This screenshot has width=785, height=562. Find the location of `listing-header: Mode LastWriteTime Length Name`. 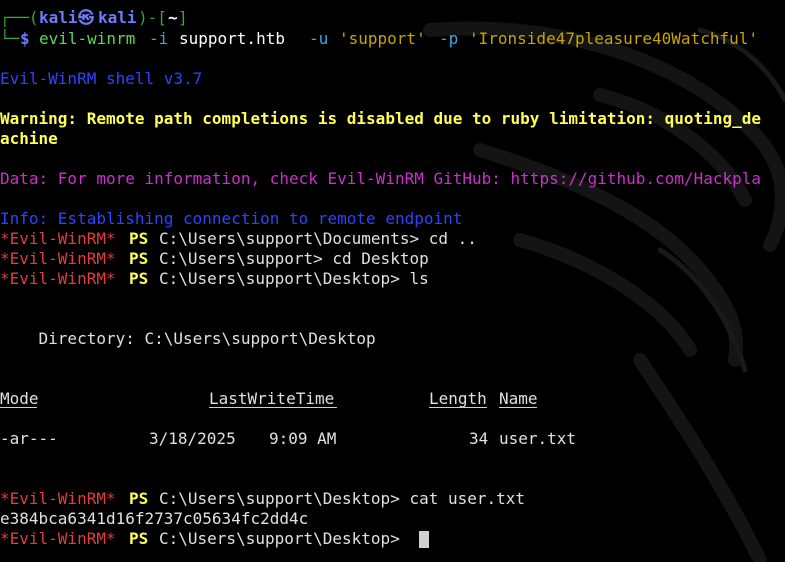

listing-header: Mode LastWriteTime Length Name is located at coordinates (269, 399).